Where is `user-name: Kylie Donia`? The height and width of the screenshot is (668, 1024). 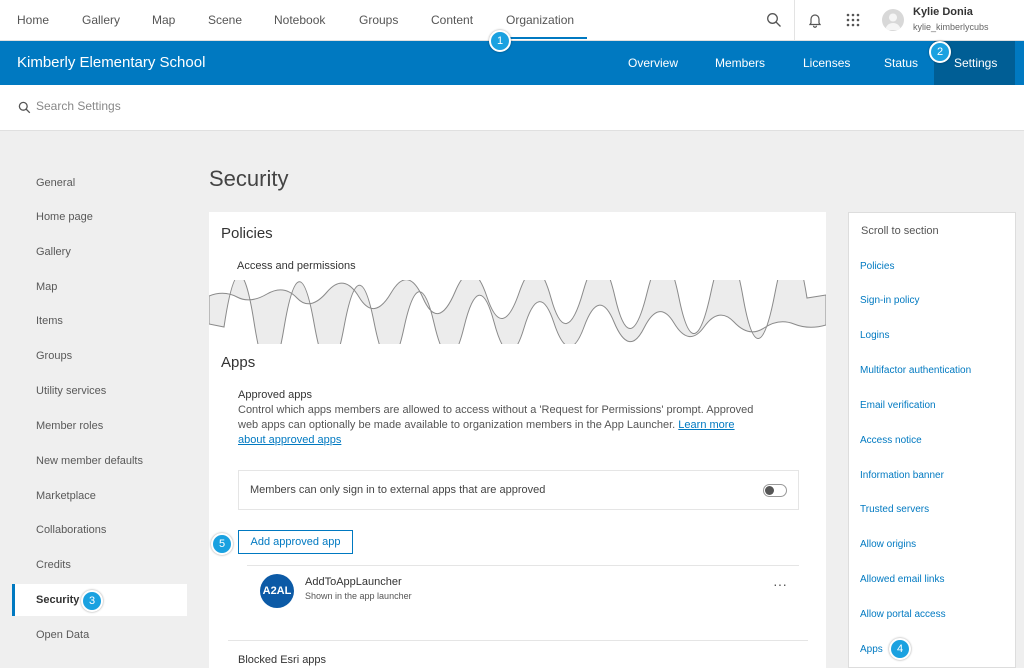
user-name: Kylie Donia is located at coordinates (943, 12).